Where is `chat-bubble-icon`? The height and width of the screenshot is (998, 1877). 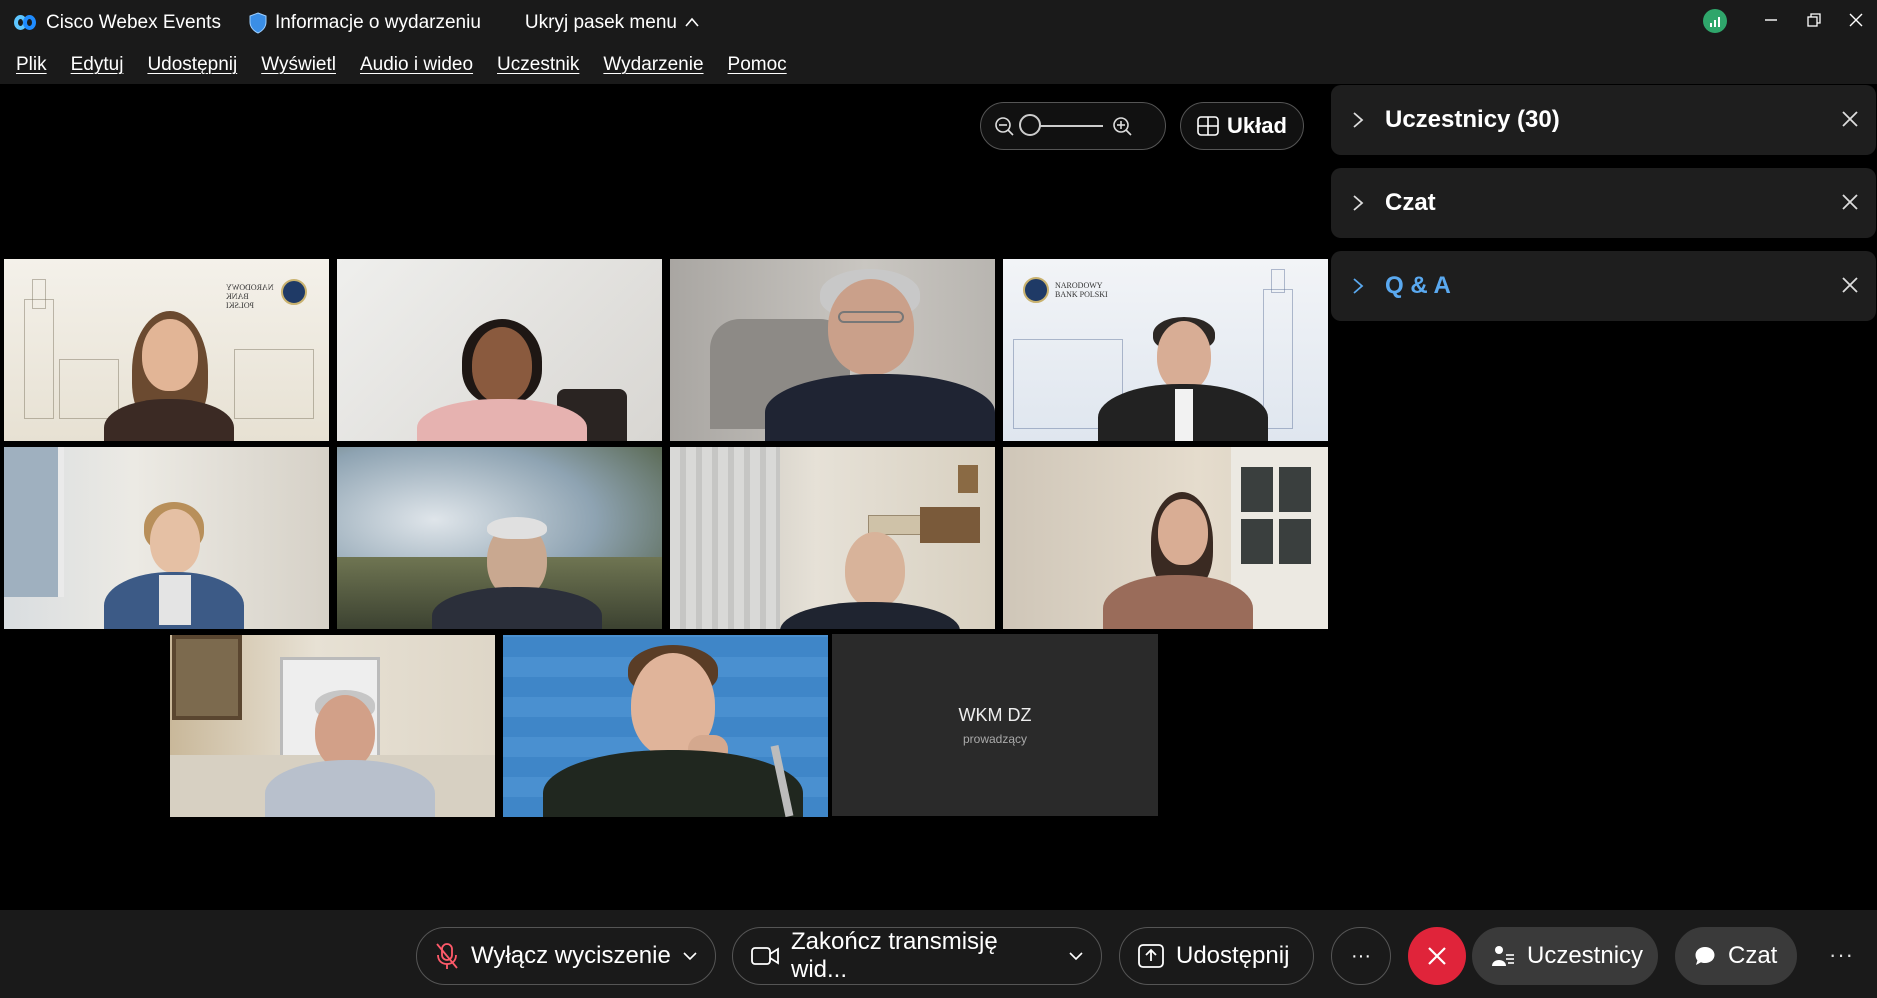
chat-bubble-icon is located at coordinates (1705, 956).